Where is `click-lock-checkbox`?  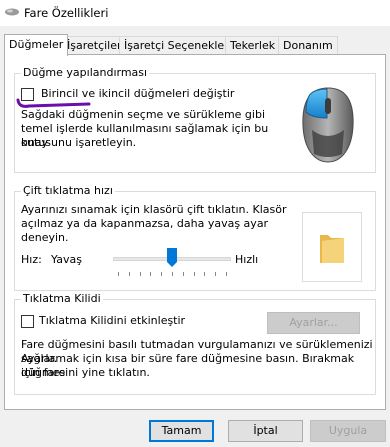 click-lock-checkbox is located at coordinates (27, 321).